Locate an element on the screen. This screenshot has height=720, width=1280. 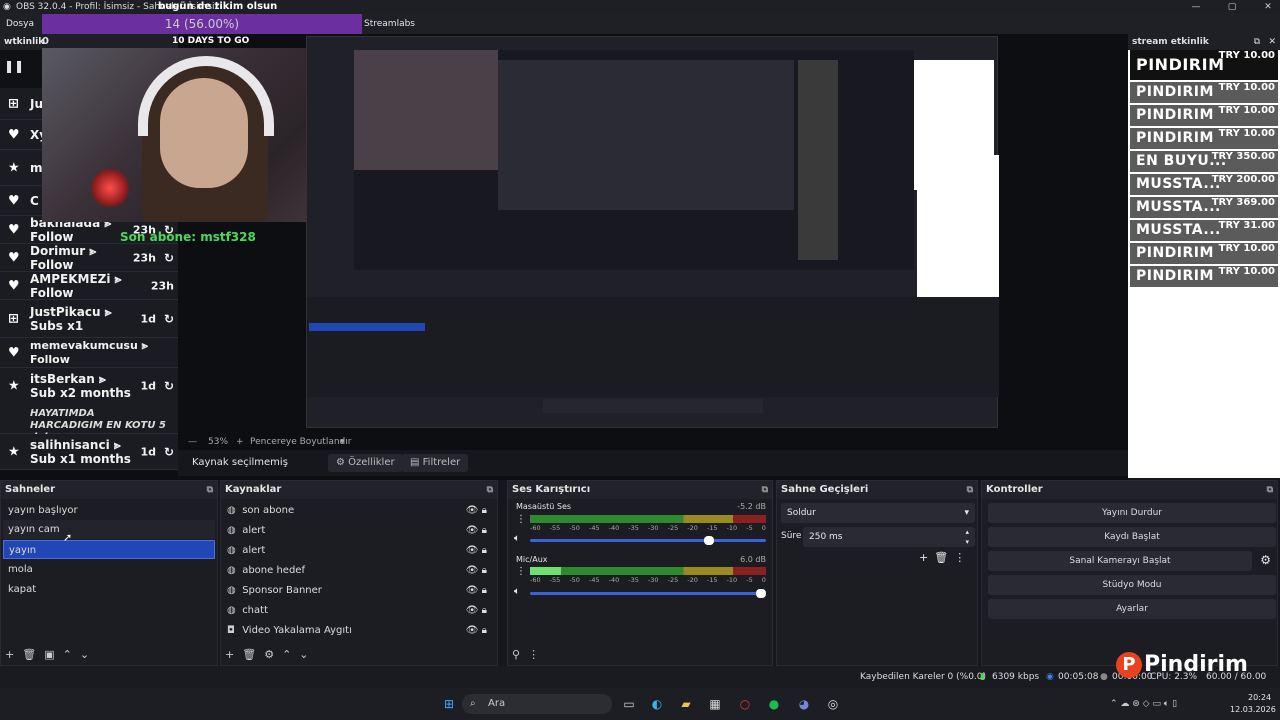
scene-item: yayın başlıyor is located at coordinates (109, 510).